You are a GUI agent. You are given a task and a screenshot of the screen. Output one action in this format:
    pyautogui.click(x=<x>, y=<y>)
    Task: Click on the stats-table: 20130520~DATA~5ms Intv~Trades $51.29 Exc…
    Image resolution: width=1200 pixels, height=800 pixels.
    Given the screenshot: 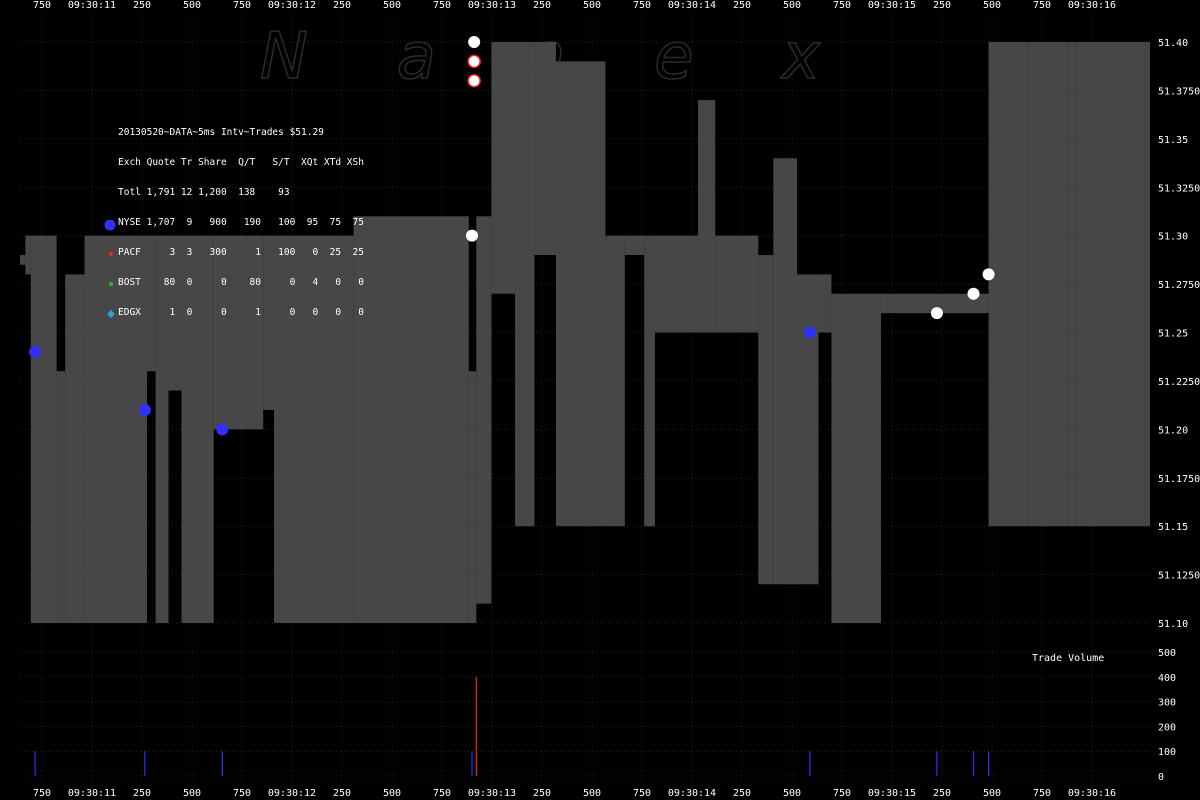 What is the action you would take?
    pyautogui.click(x=234, y=218)
    